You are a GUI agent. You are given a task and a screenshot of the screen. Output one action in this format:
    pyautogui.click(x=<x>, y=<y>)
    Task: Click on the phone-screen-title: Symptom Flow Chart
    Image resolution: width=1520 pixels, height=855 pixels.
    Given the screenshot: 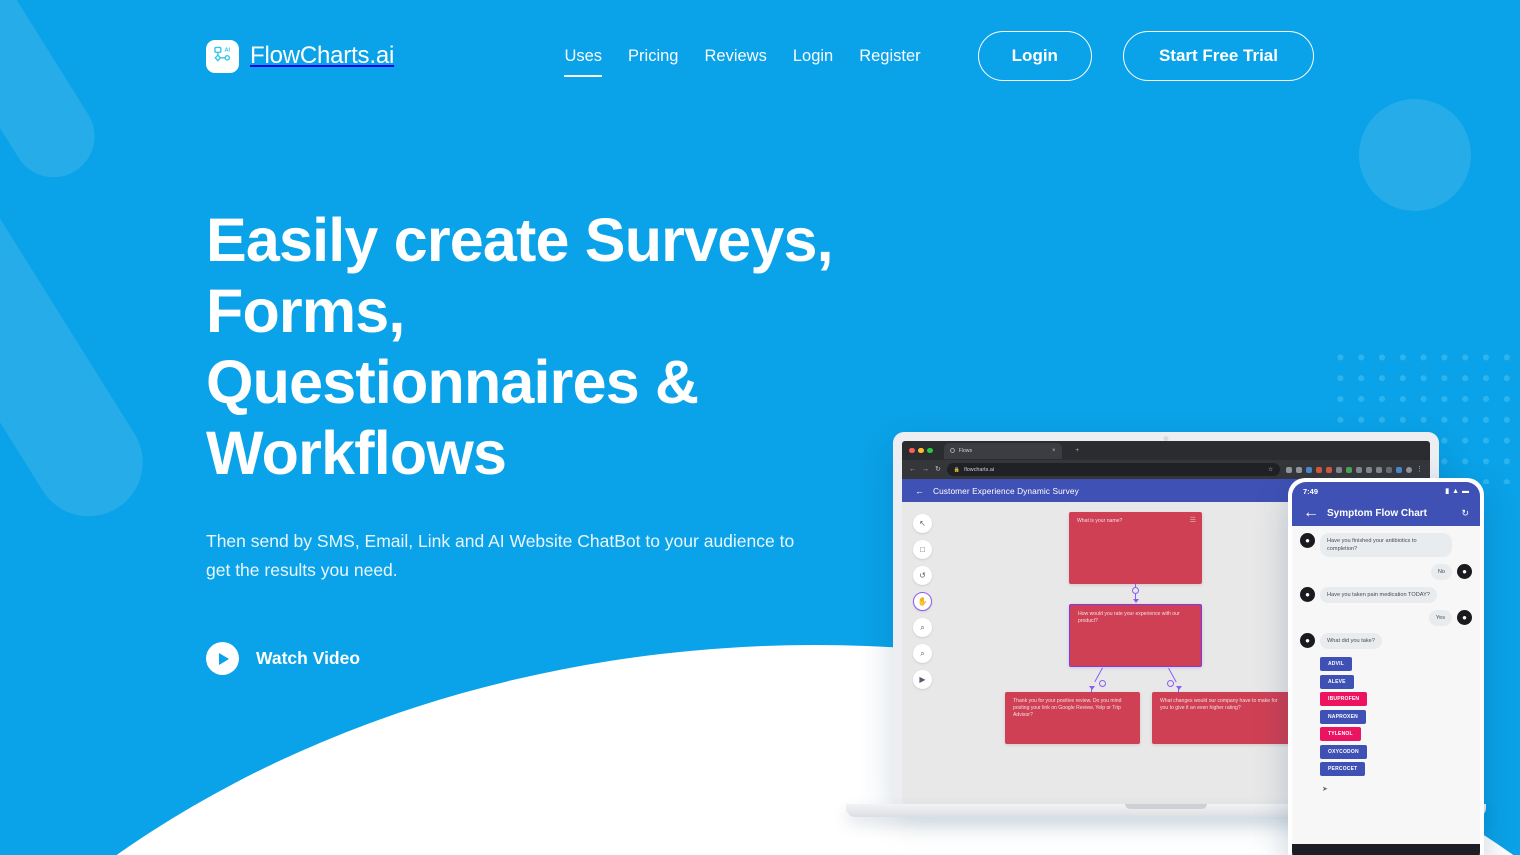 What is the action you would take?
    pyautogui.click(x=1377, y=513)
    